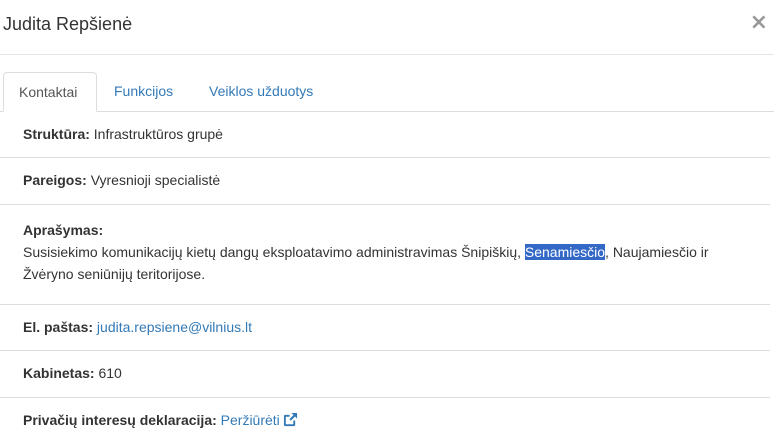 This screenshot has height=448, width=774. Describe the element at coordinates (56, 134) in the screenshot. I see `structure-label: Struktūra:` at that location.